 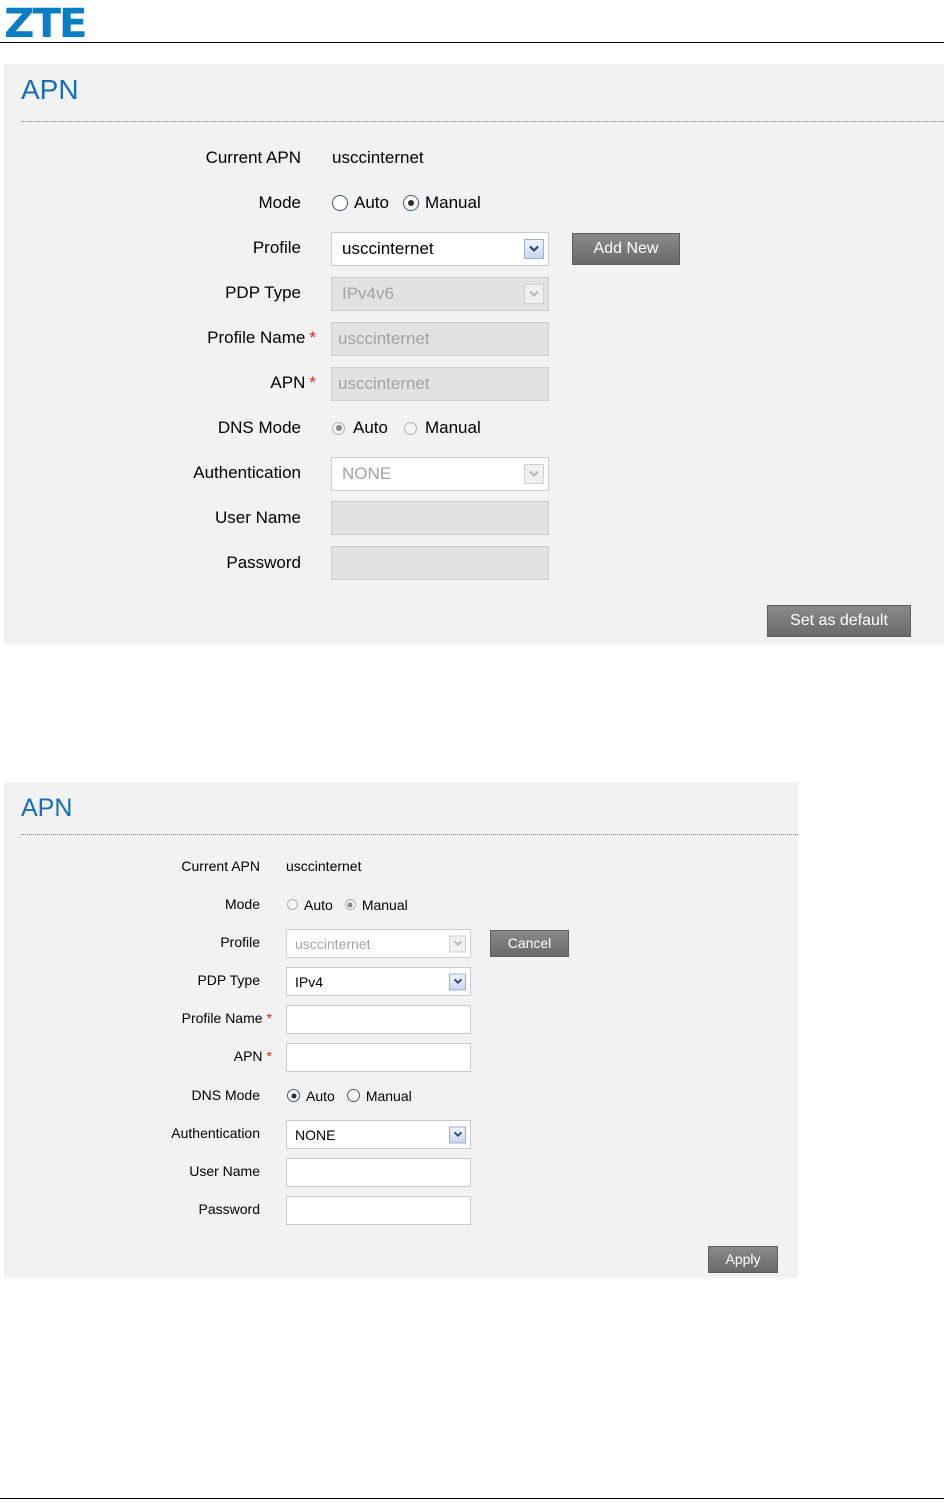 What do you see at coordinates (440, 294) in the screenshot?
I see `pdp-type-select: IPv4v6` at bounding box center [440, 294].